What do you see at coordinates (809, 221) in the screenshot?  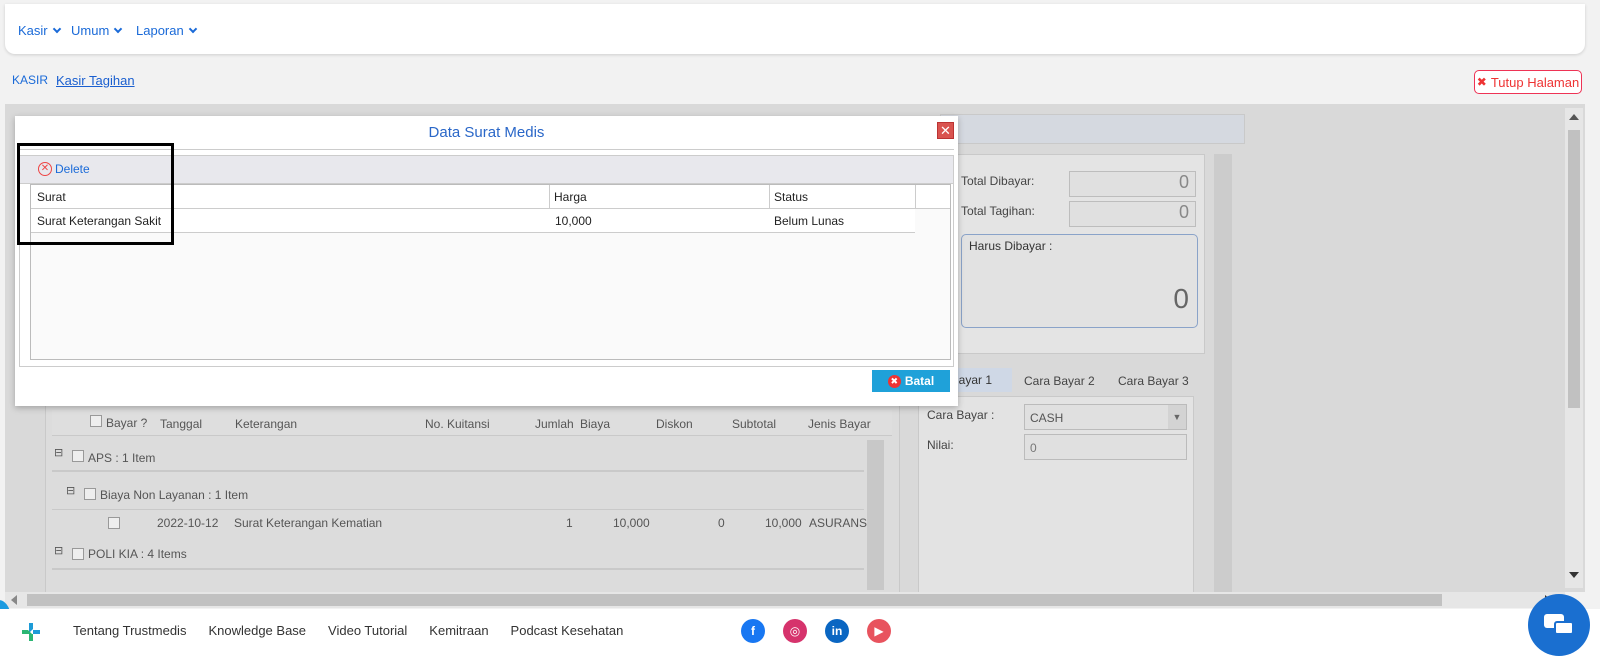 I see `row-status: Belum Lunas` at bounding box center [809, 221].